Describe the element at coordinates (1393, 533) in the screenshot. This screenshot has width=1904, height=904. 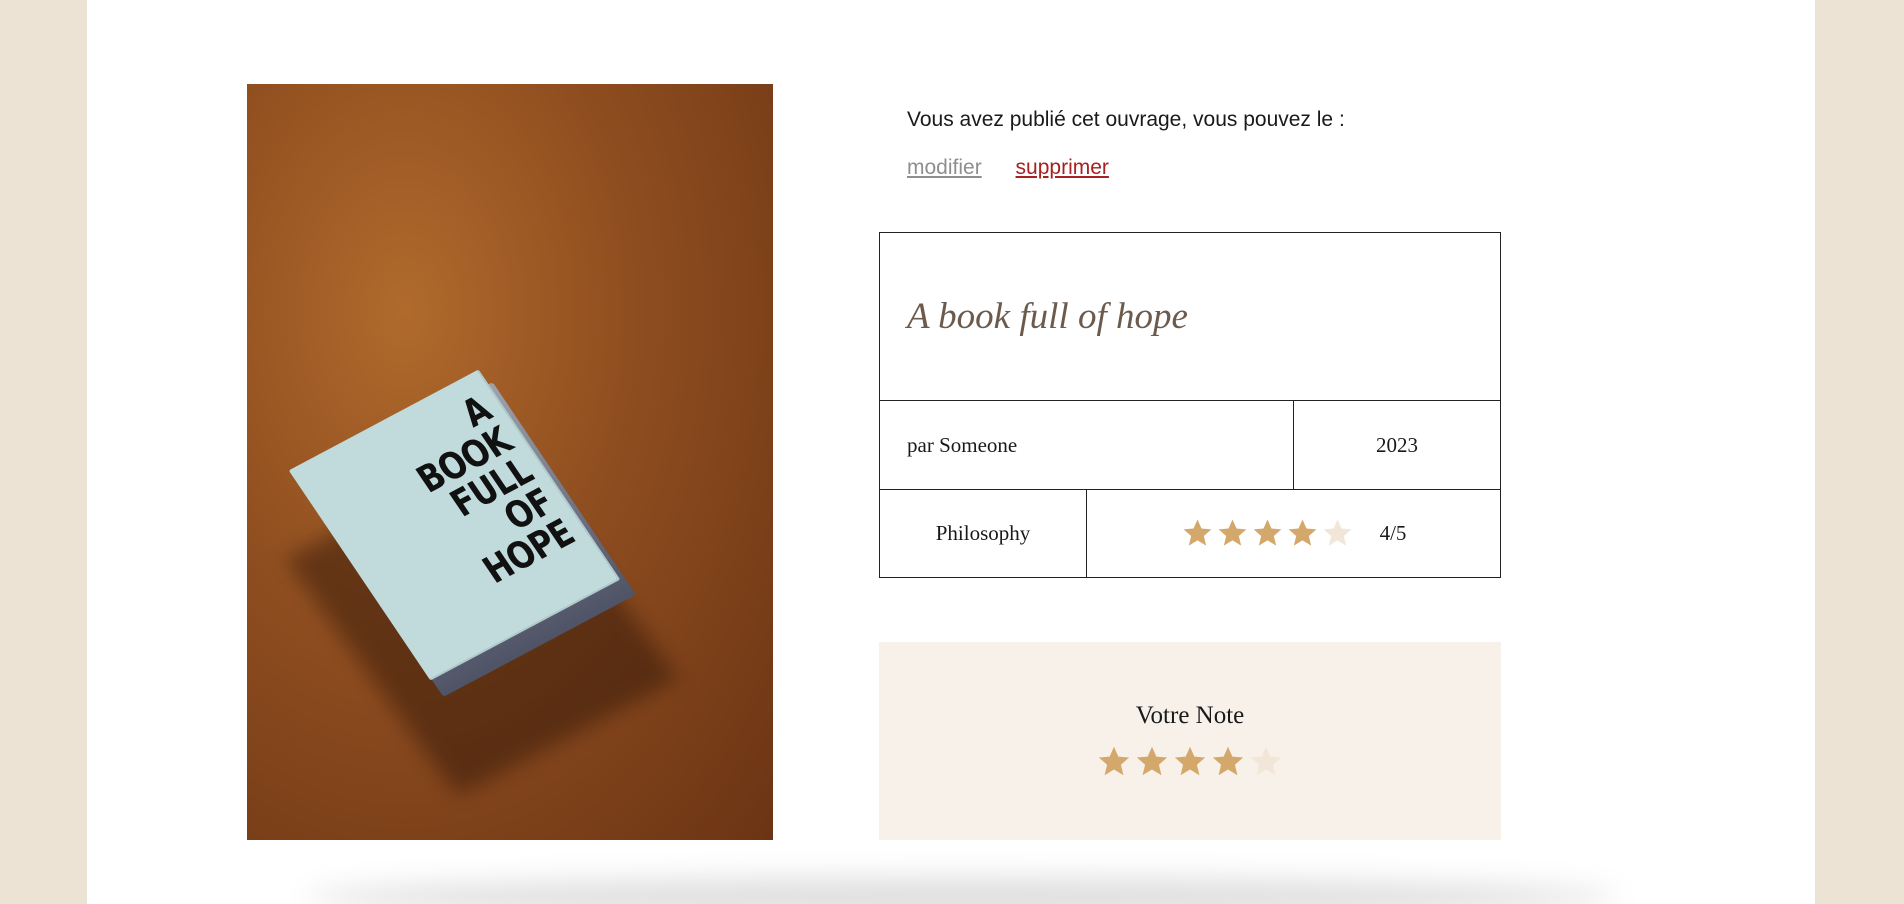
I see `average-rating-label: 4/5` at that location.